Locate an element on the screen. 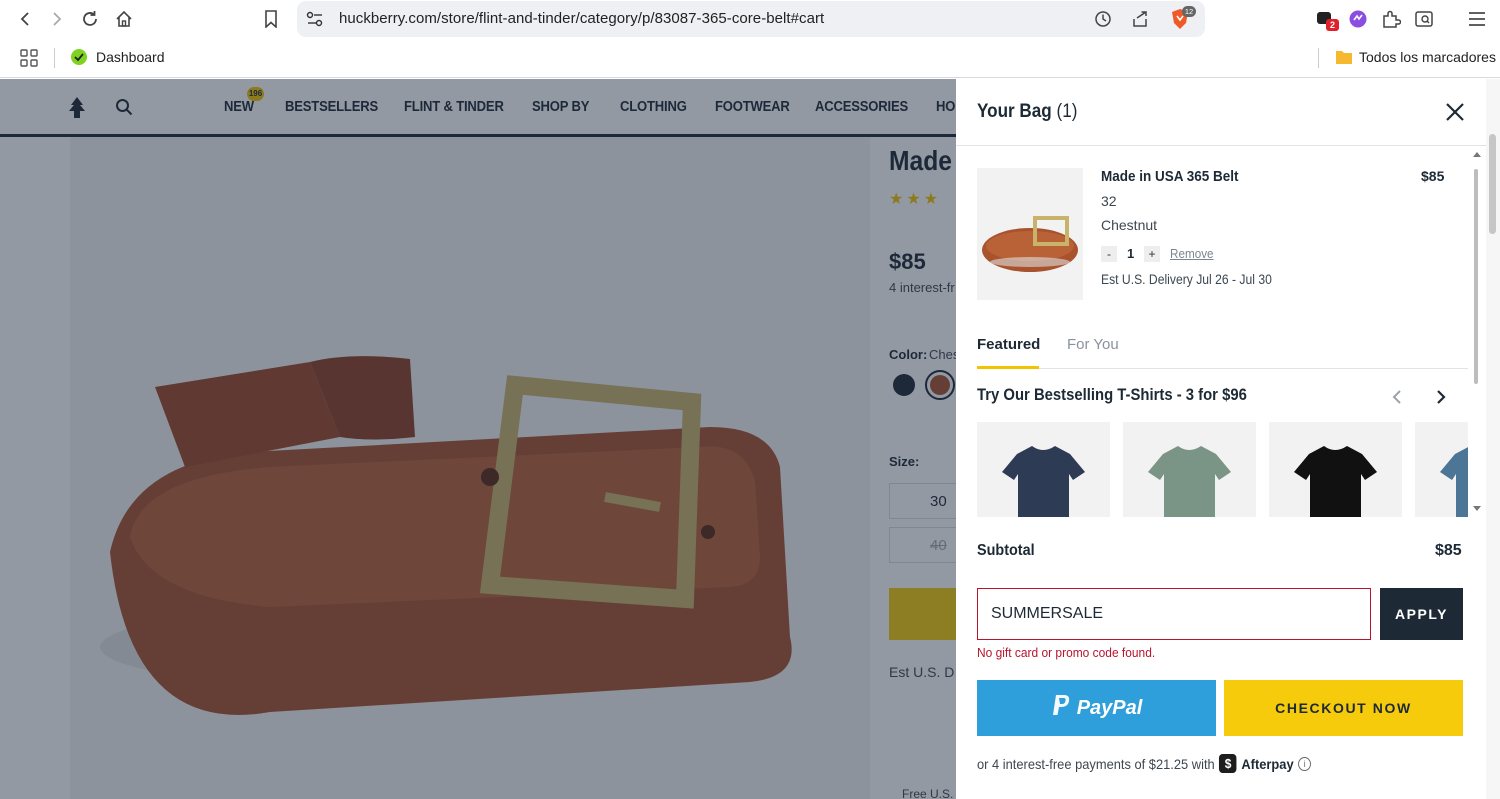  bookmark-dashboard: Dashboard is located at coordinates (130, 57).